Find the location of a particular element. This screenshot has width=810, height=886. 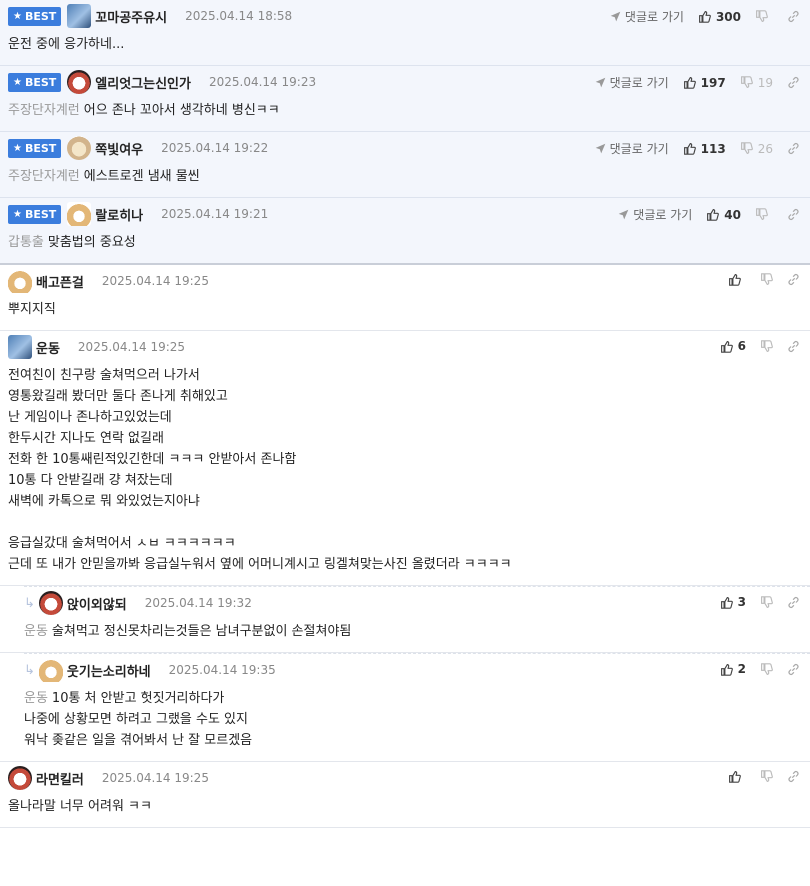

comment-text: 술쳐먹고 정신못차리는것들은 남녀구분없이 손절쳐야됨 is located at coordinates (201, 631).